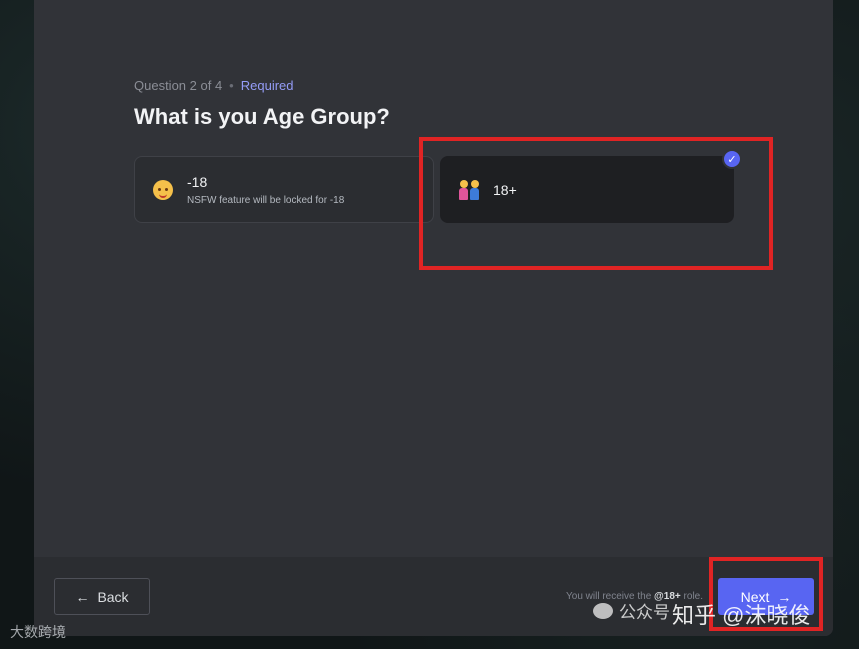 The image size is (859, 649). I want to click on arrow-left-icon: ←, so click(82, 596).